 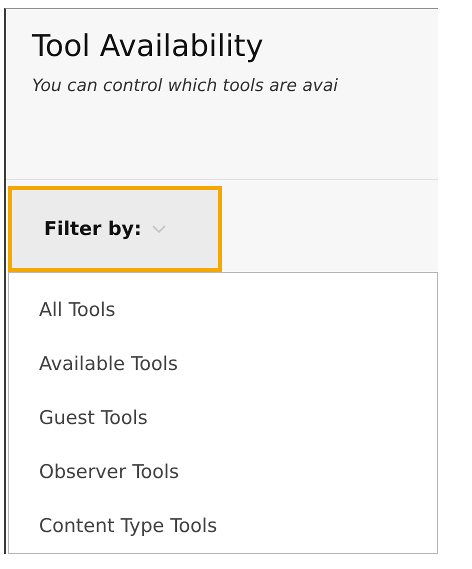 I want to click on chevron-icon, so click(x=159, y=229).